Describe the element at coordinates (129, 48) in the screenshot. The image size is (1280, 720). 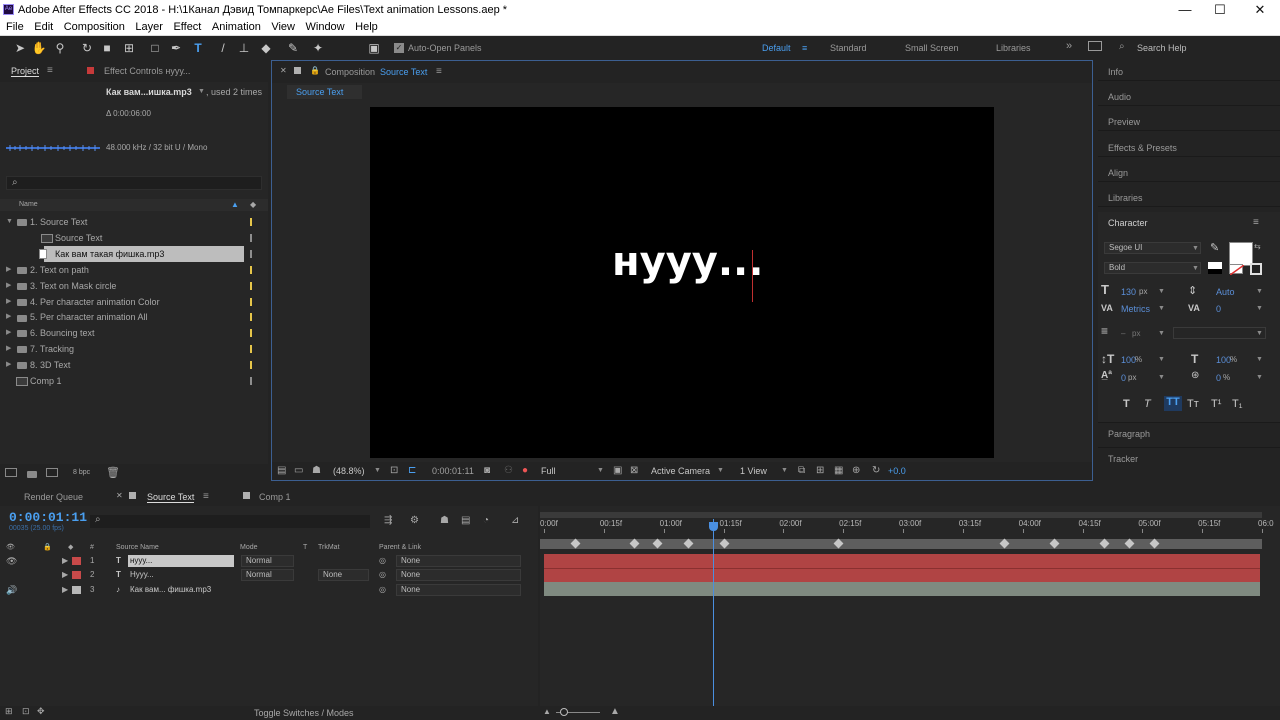
I see `pan-behind-tool-icon: ⊞` at that location.